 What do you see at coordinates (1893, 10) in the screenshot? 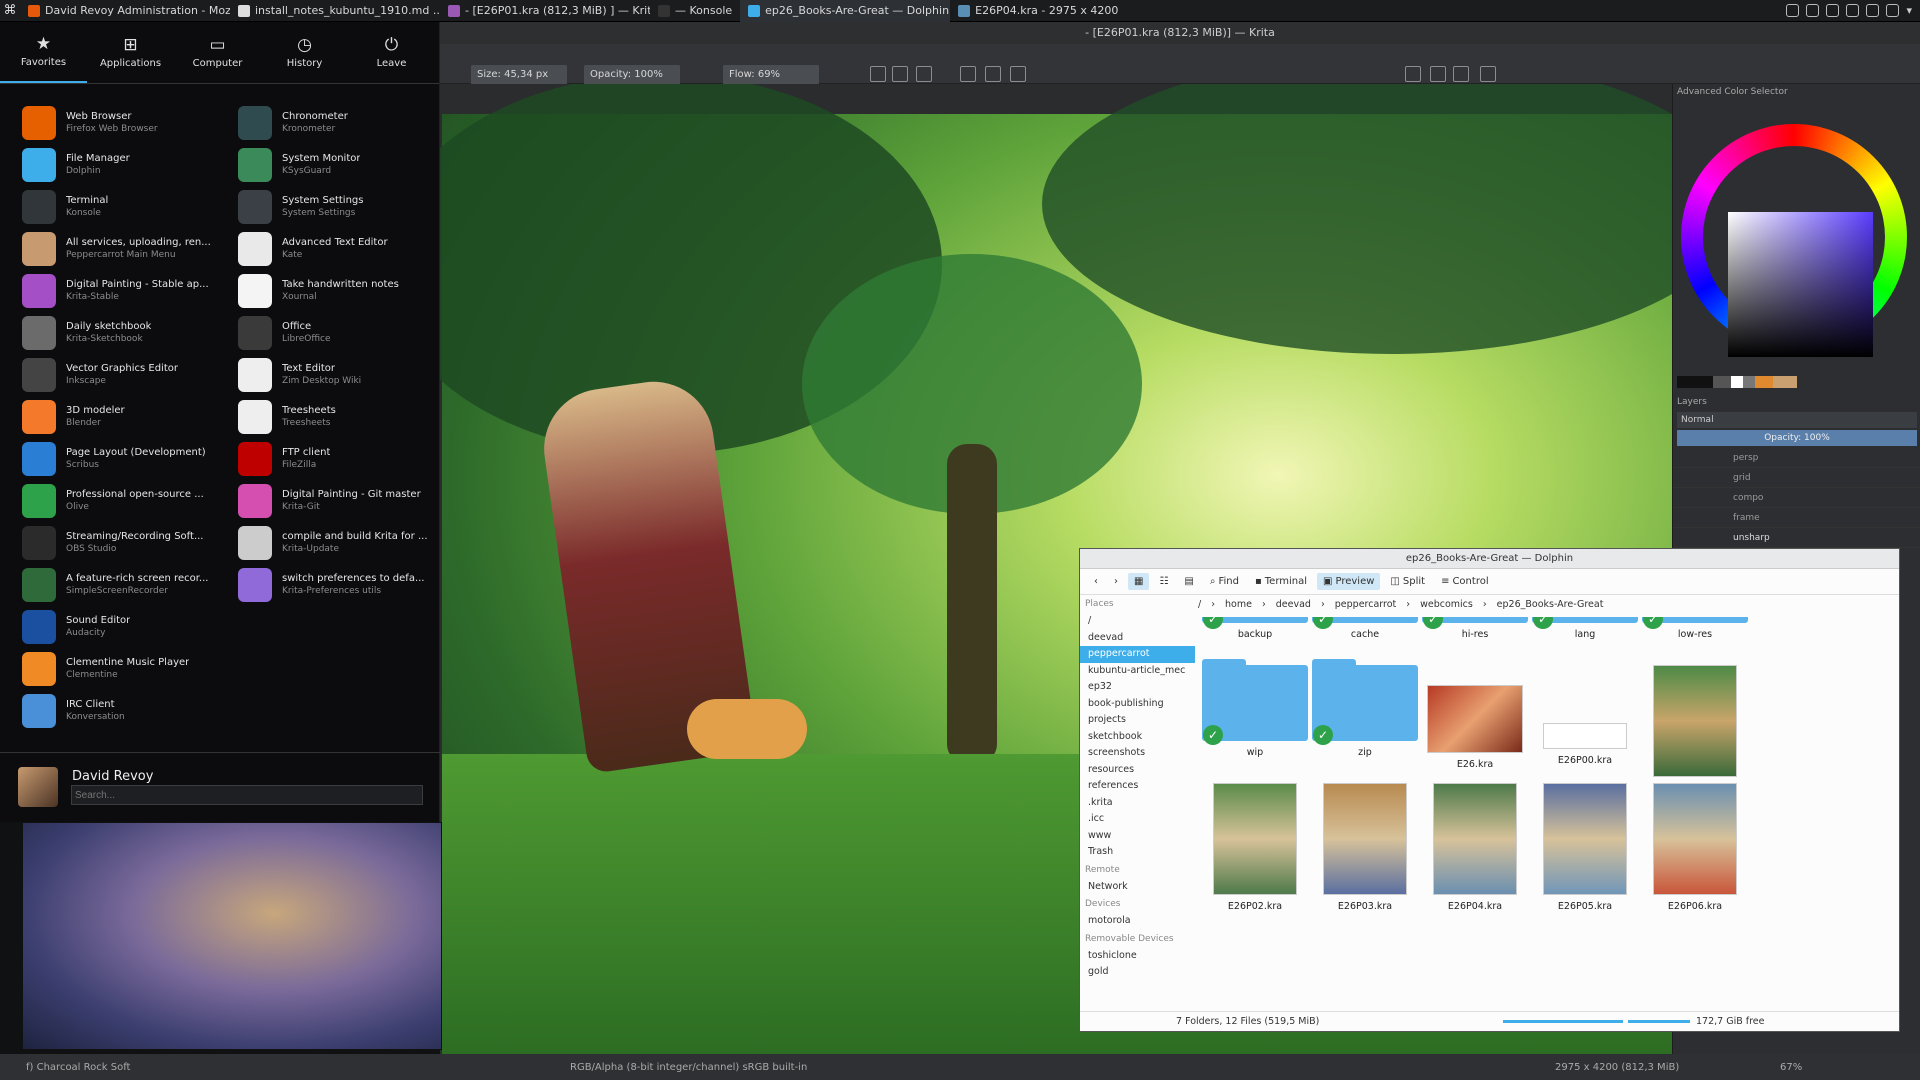
I see `volume-icon` at bounding box center [1893, 10].